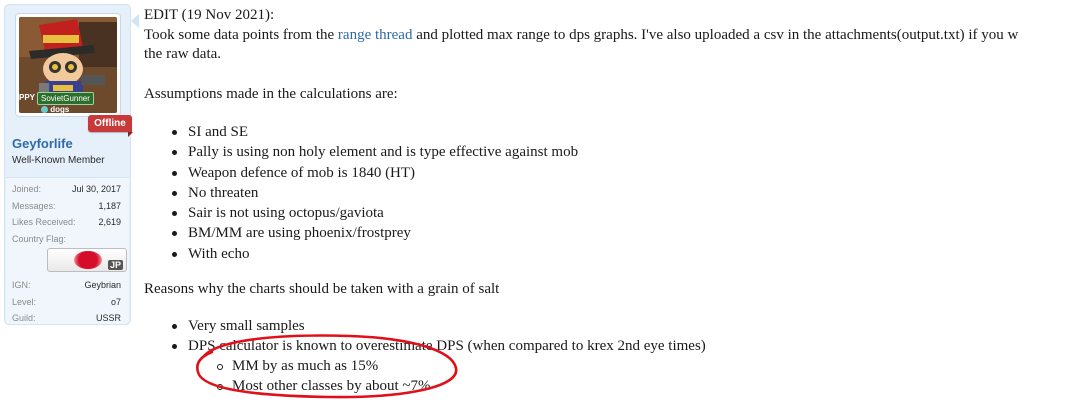 The height and width of the screenshot is (403, 1085). What do you see at coordinates (58, 160) in the screenshot?
I see `user-title: Well-Known Member` at bounding box center [58, 160].